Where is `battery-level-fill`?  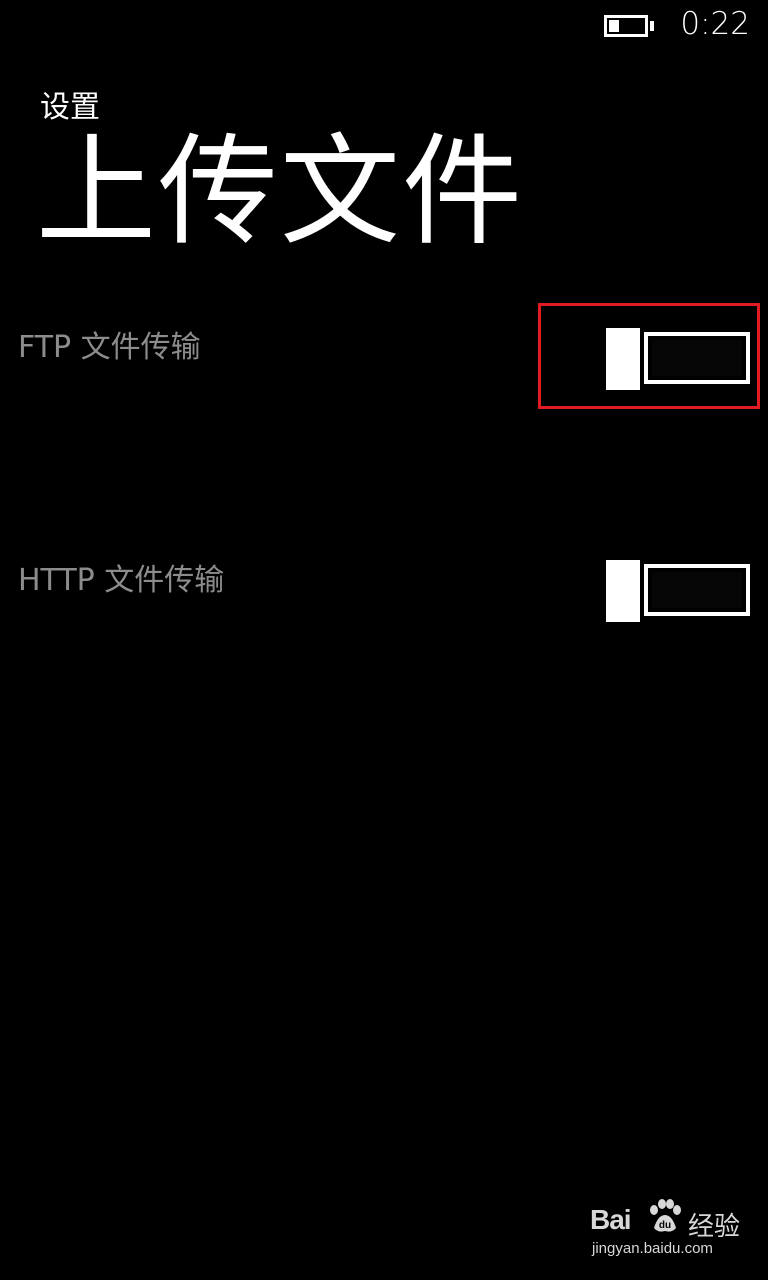
battery-level-fill is located at coordinates (614, 26).